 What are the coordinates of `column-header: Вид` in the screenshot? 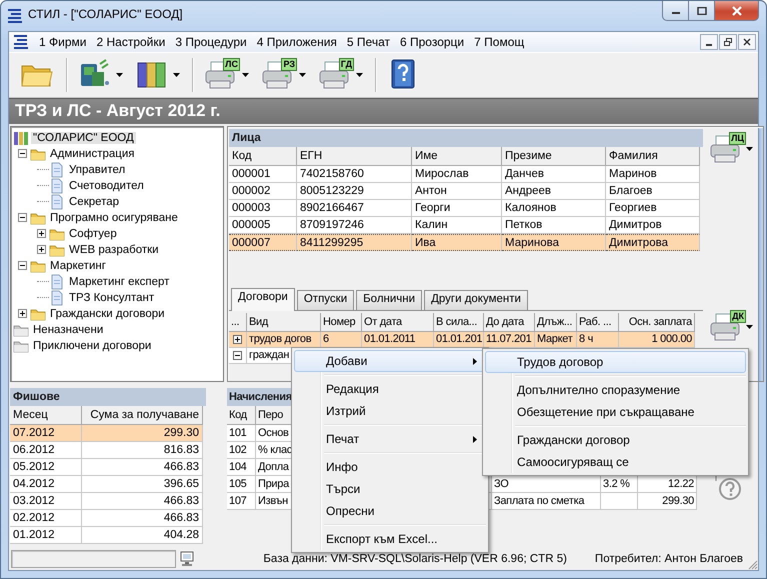 It's located at (284, 322).